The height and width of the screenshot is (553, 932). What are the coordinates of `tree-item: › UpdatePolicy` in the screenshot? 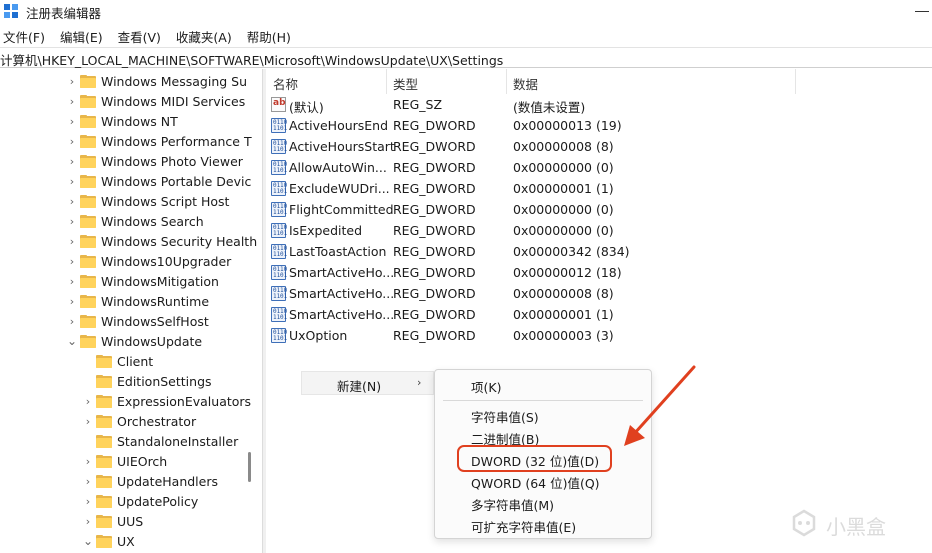 It's located at (140, 501).